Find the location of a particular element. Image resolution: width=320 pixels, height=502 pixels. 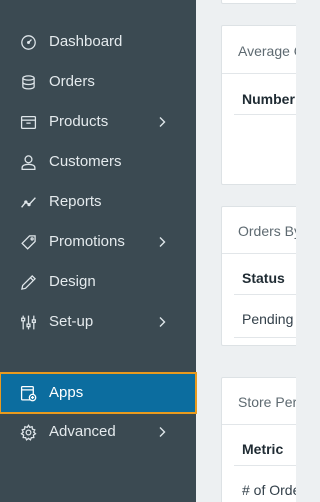

sidebar-item-customers: Customers is located at coordinates (98, 162).